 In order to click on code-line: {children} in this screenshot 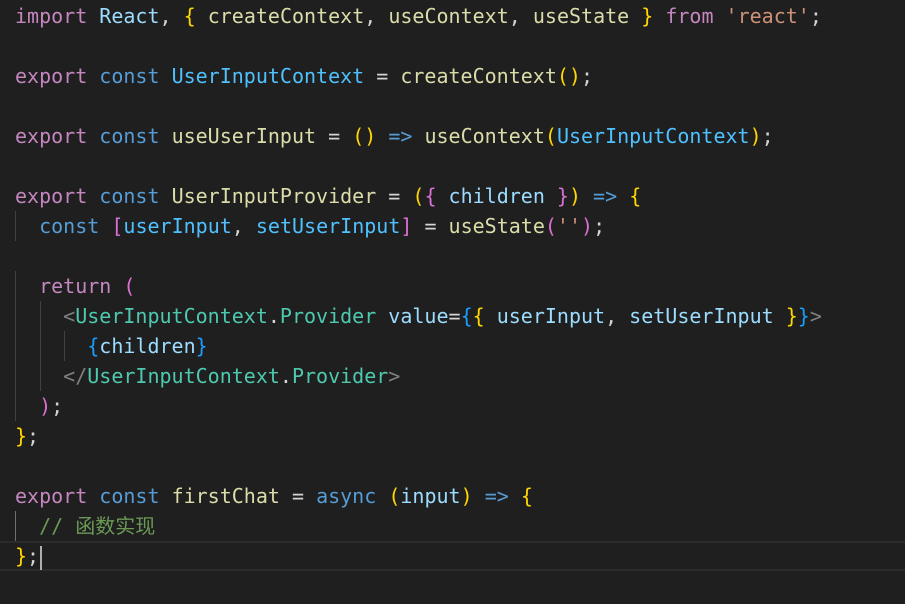, I will do `click(452, 346)`.